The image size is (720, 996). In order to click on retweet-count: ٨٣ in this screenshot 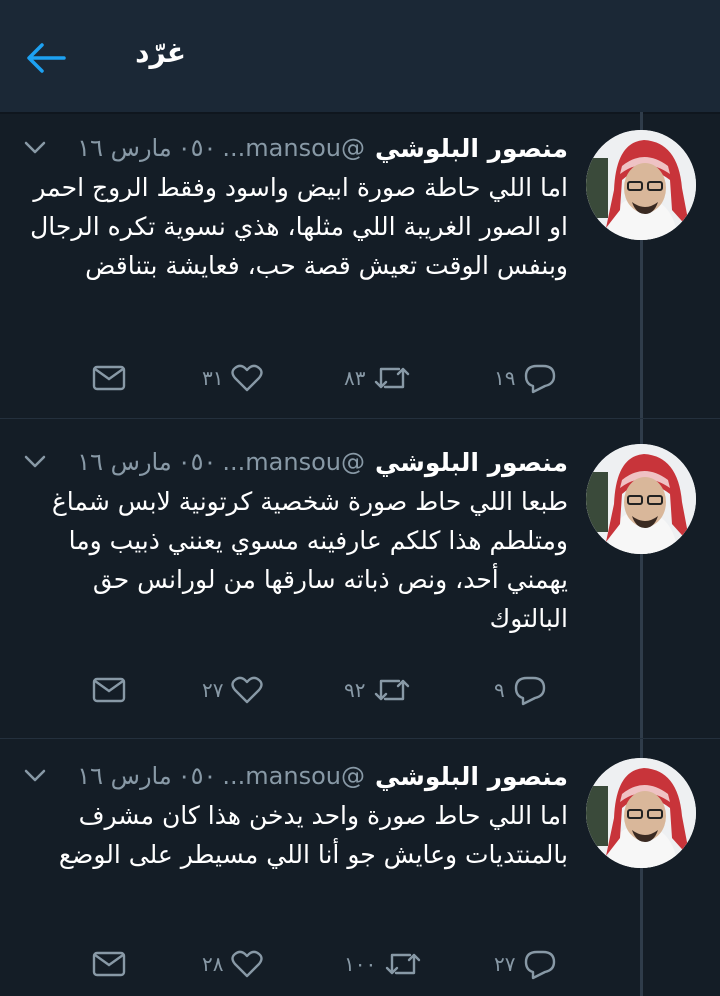, I will do `click(355, 378)`.